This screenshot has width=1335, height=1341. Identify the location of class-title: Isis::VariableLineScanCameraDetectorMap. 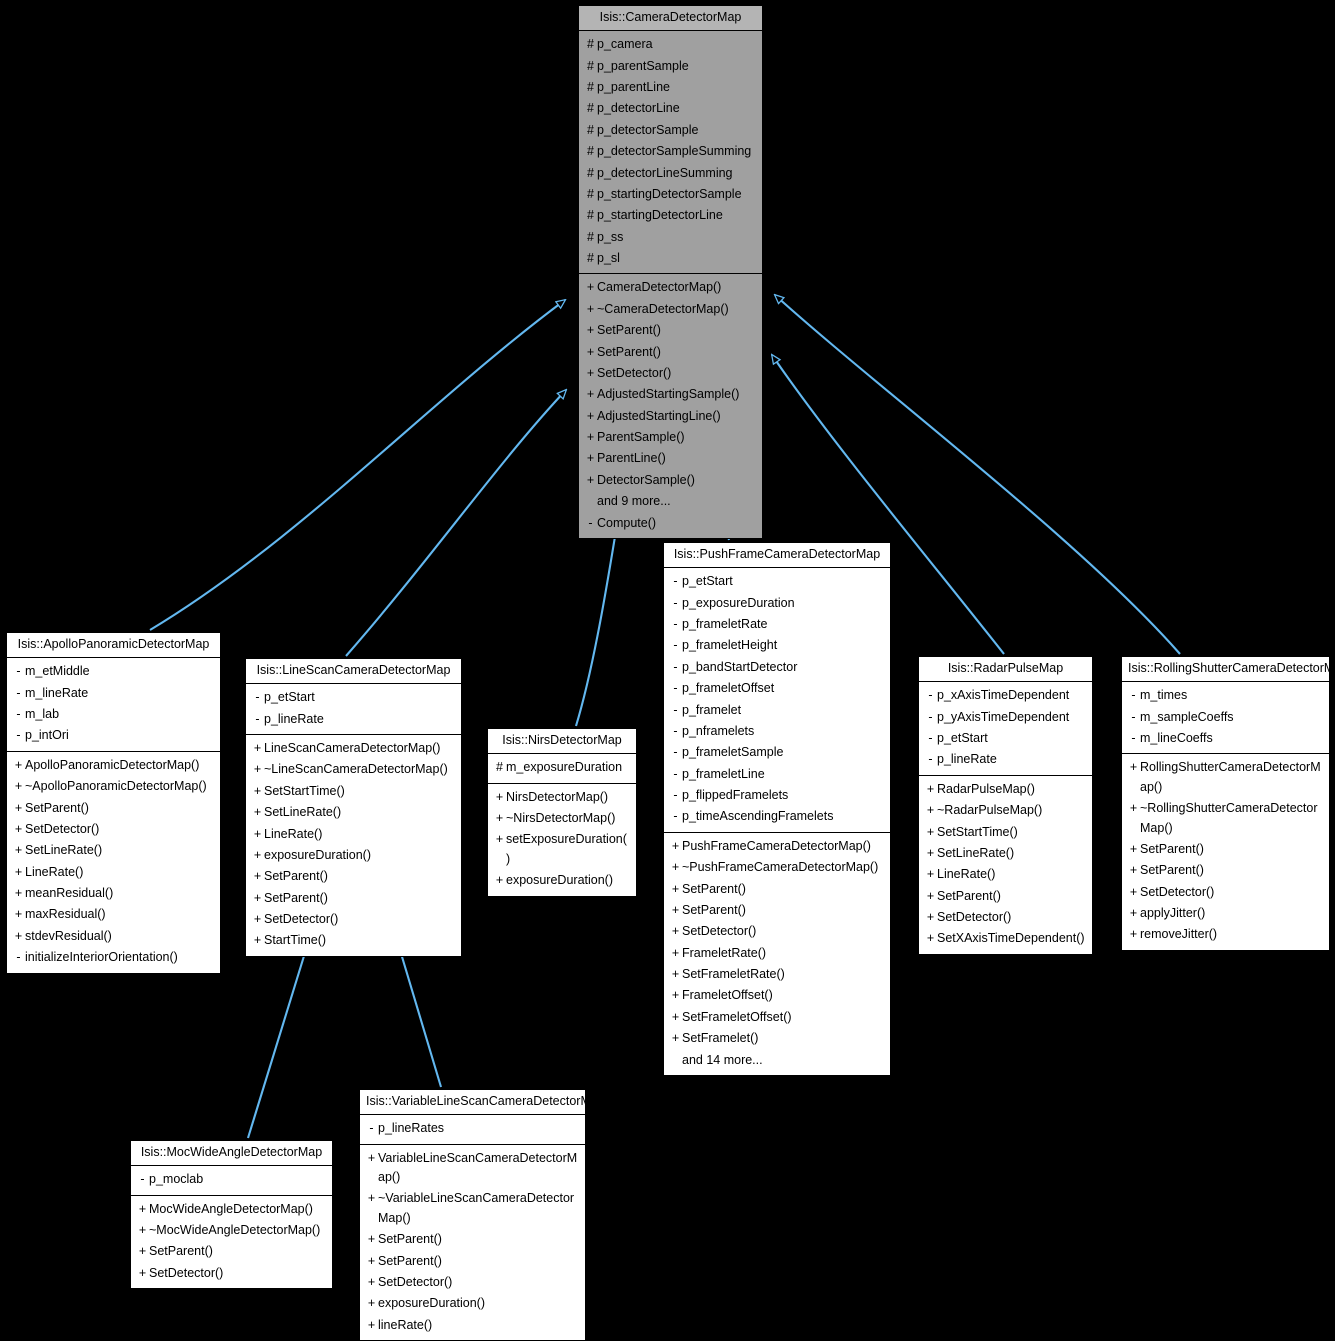
(482, 1103).